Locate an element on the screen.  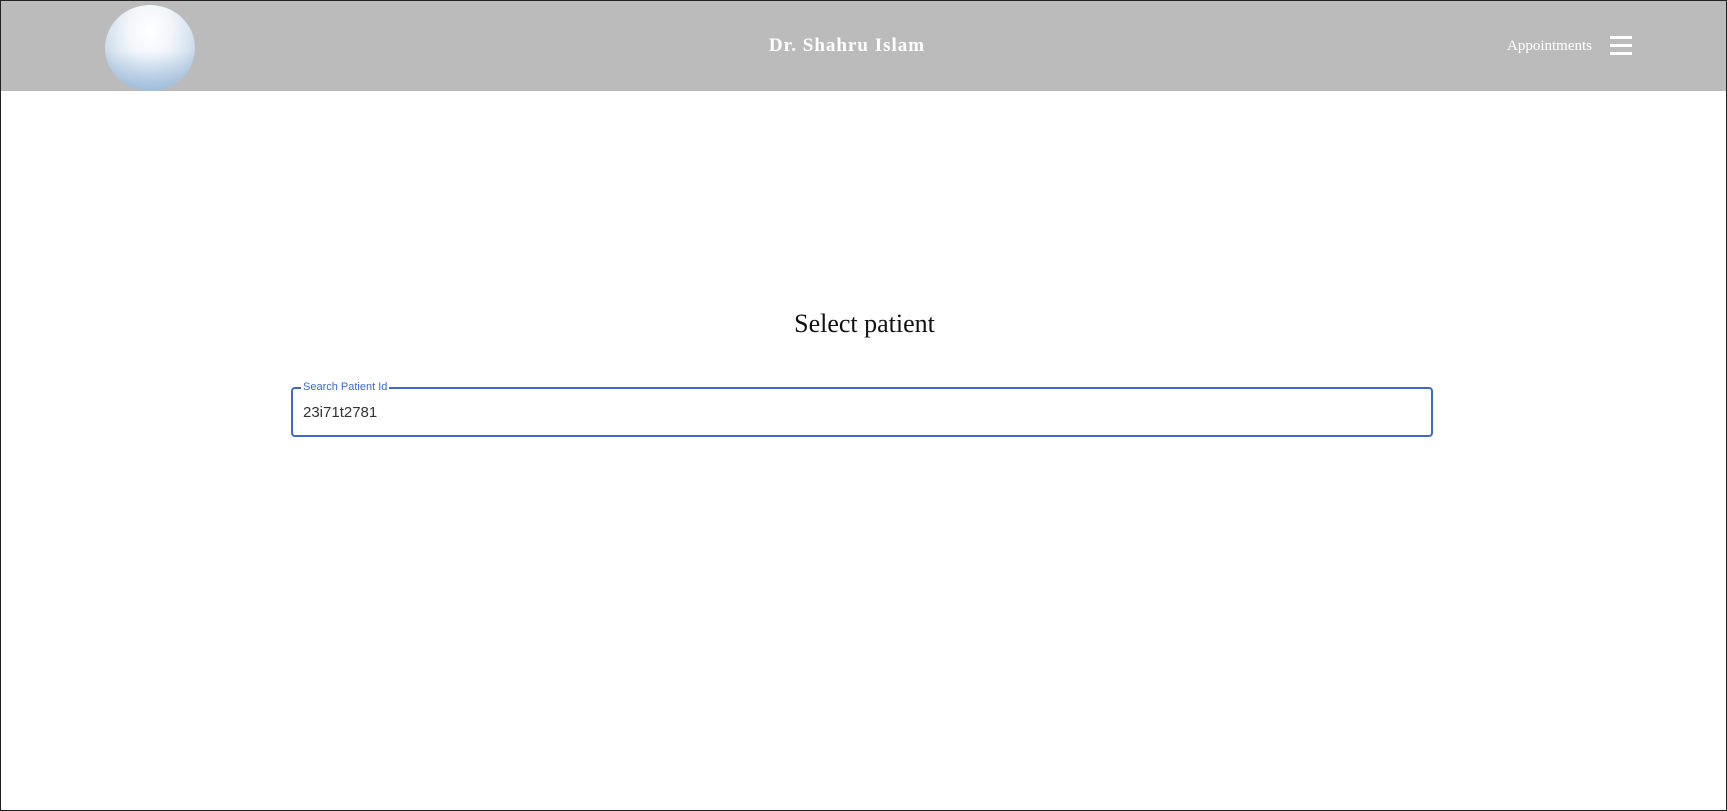
page-title: Select patient is located at coordinates (864, 323).